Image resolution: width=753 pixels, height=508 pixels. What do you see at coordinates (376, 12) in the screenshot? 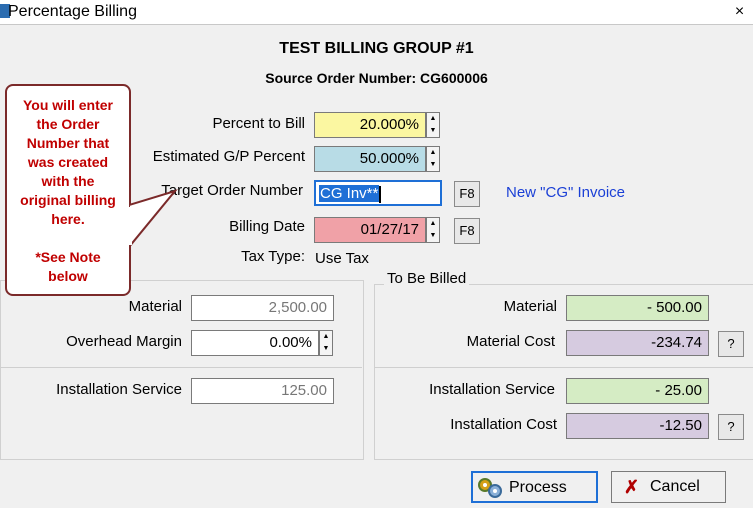
I see `title-bar: Percentage Billing ×` at bounding box center [376, 12].